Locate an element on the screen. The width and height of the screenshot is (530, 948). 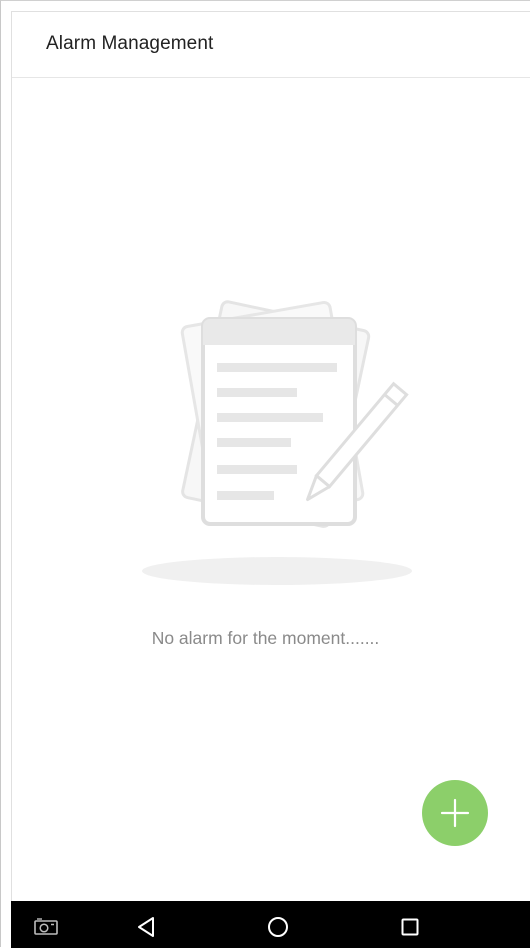
screenshot-icon is located at coordinates (46, 926).